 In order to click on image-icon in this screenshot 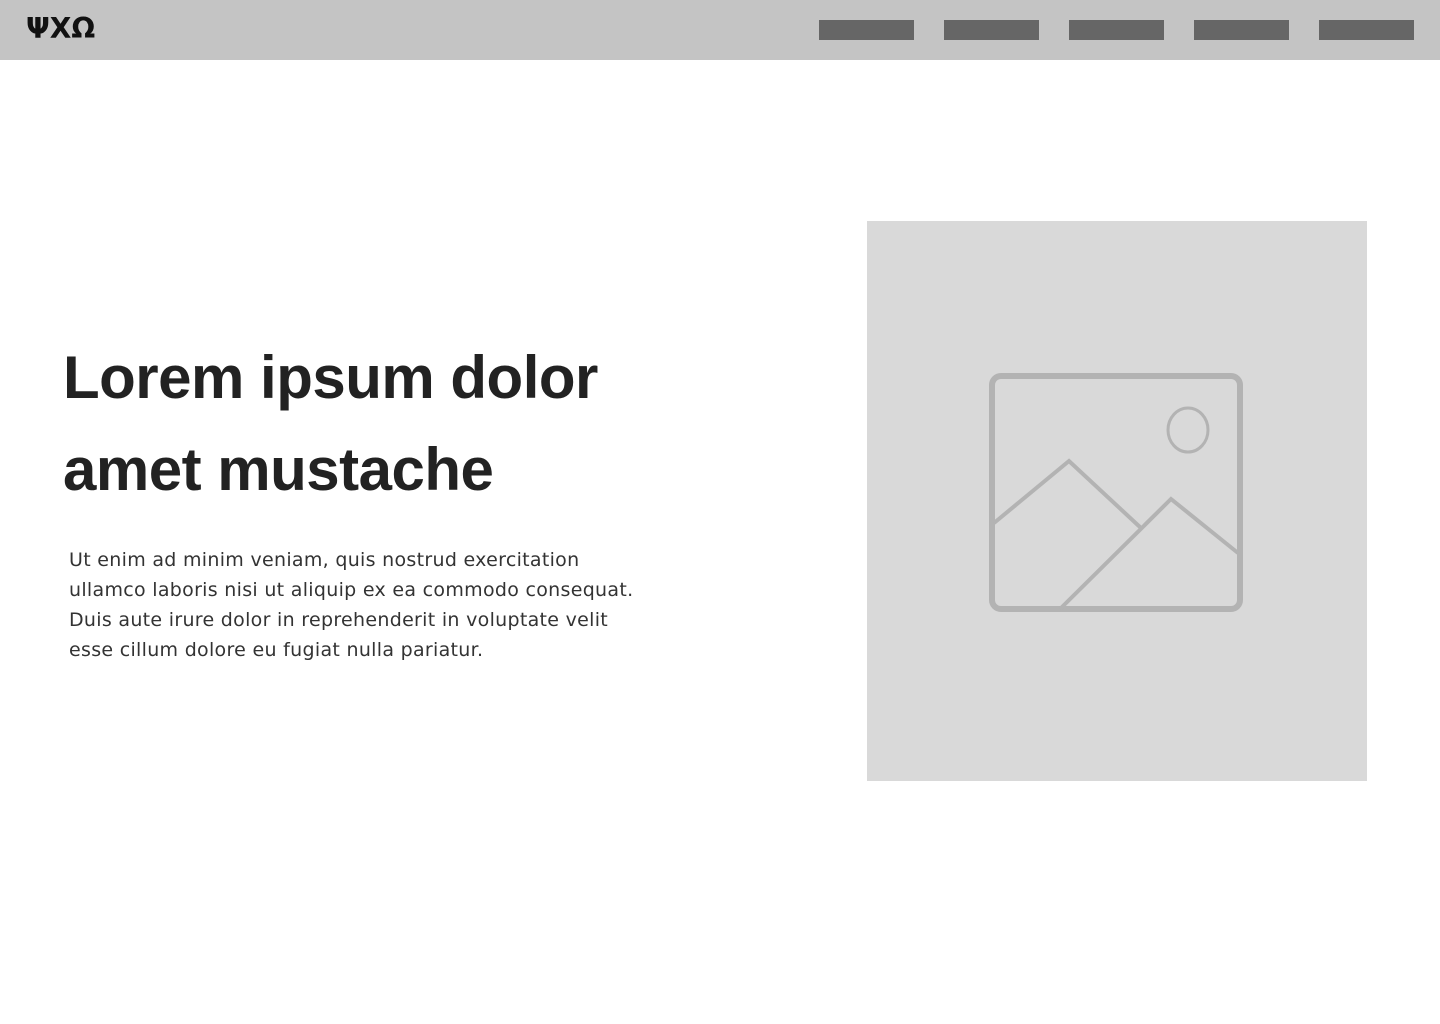, I will do `click(1116, 492)`.